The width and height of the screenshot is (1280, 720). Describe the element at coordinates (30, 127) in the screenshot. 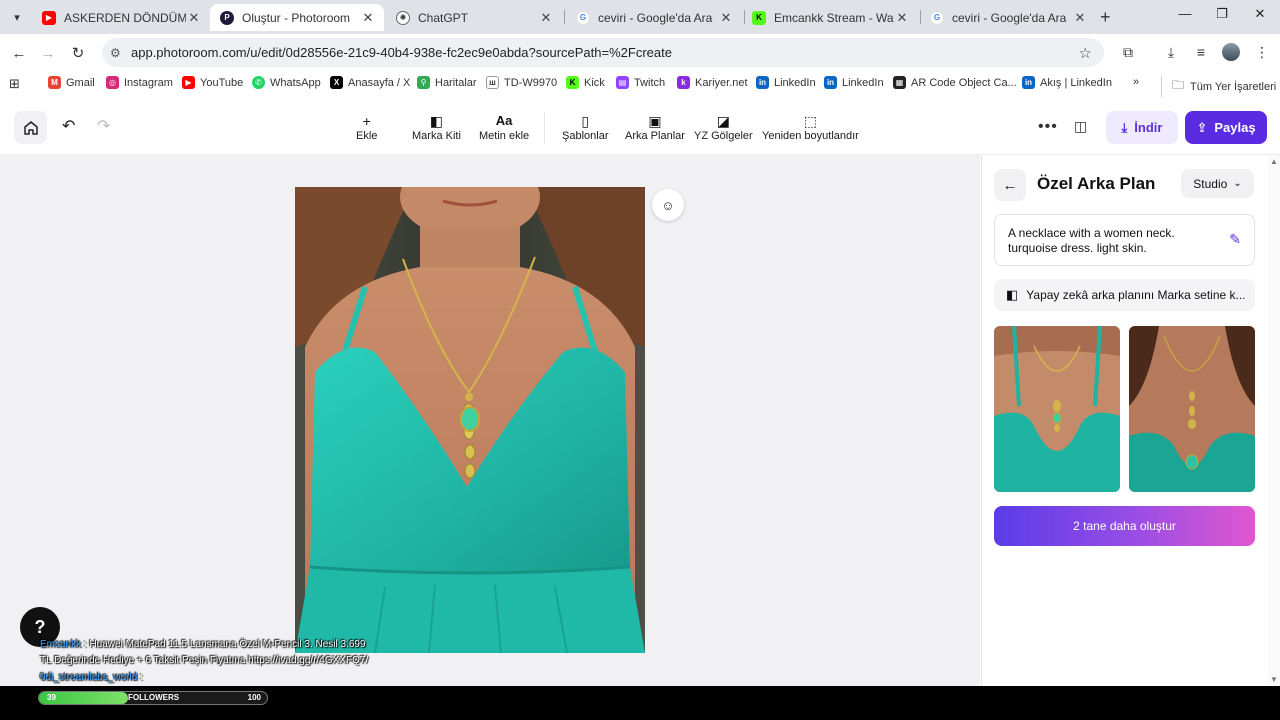

I see `home-button` at that location.